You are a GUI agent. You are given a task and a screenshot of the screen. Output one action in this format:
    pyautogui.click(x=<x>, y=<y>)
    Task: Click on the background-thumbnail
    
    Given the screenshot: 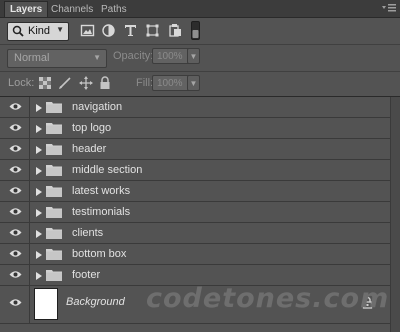 What is the action you would take?
    pyautogui.click(x=46, y=304)
    